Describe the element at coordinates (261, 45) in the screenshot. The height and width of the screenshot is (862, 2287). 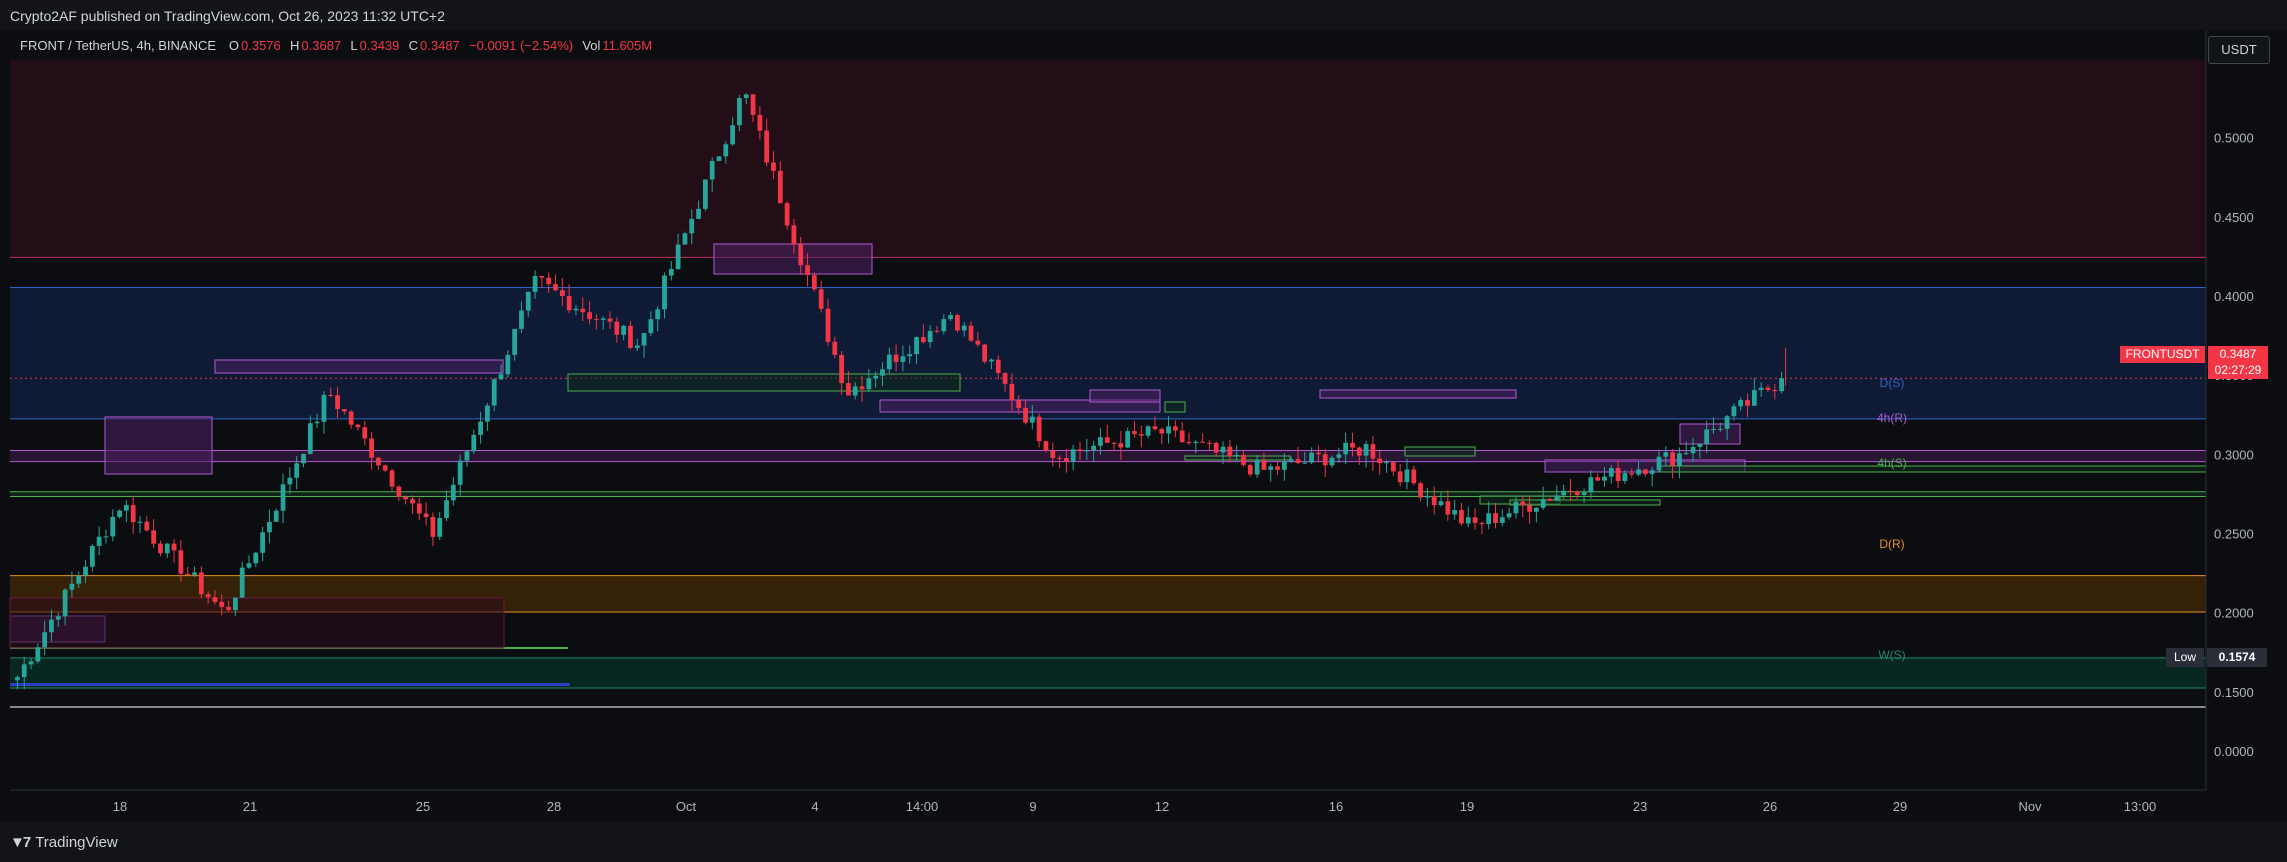
I see `open-value: 0.3576` at that location.